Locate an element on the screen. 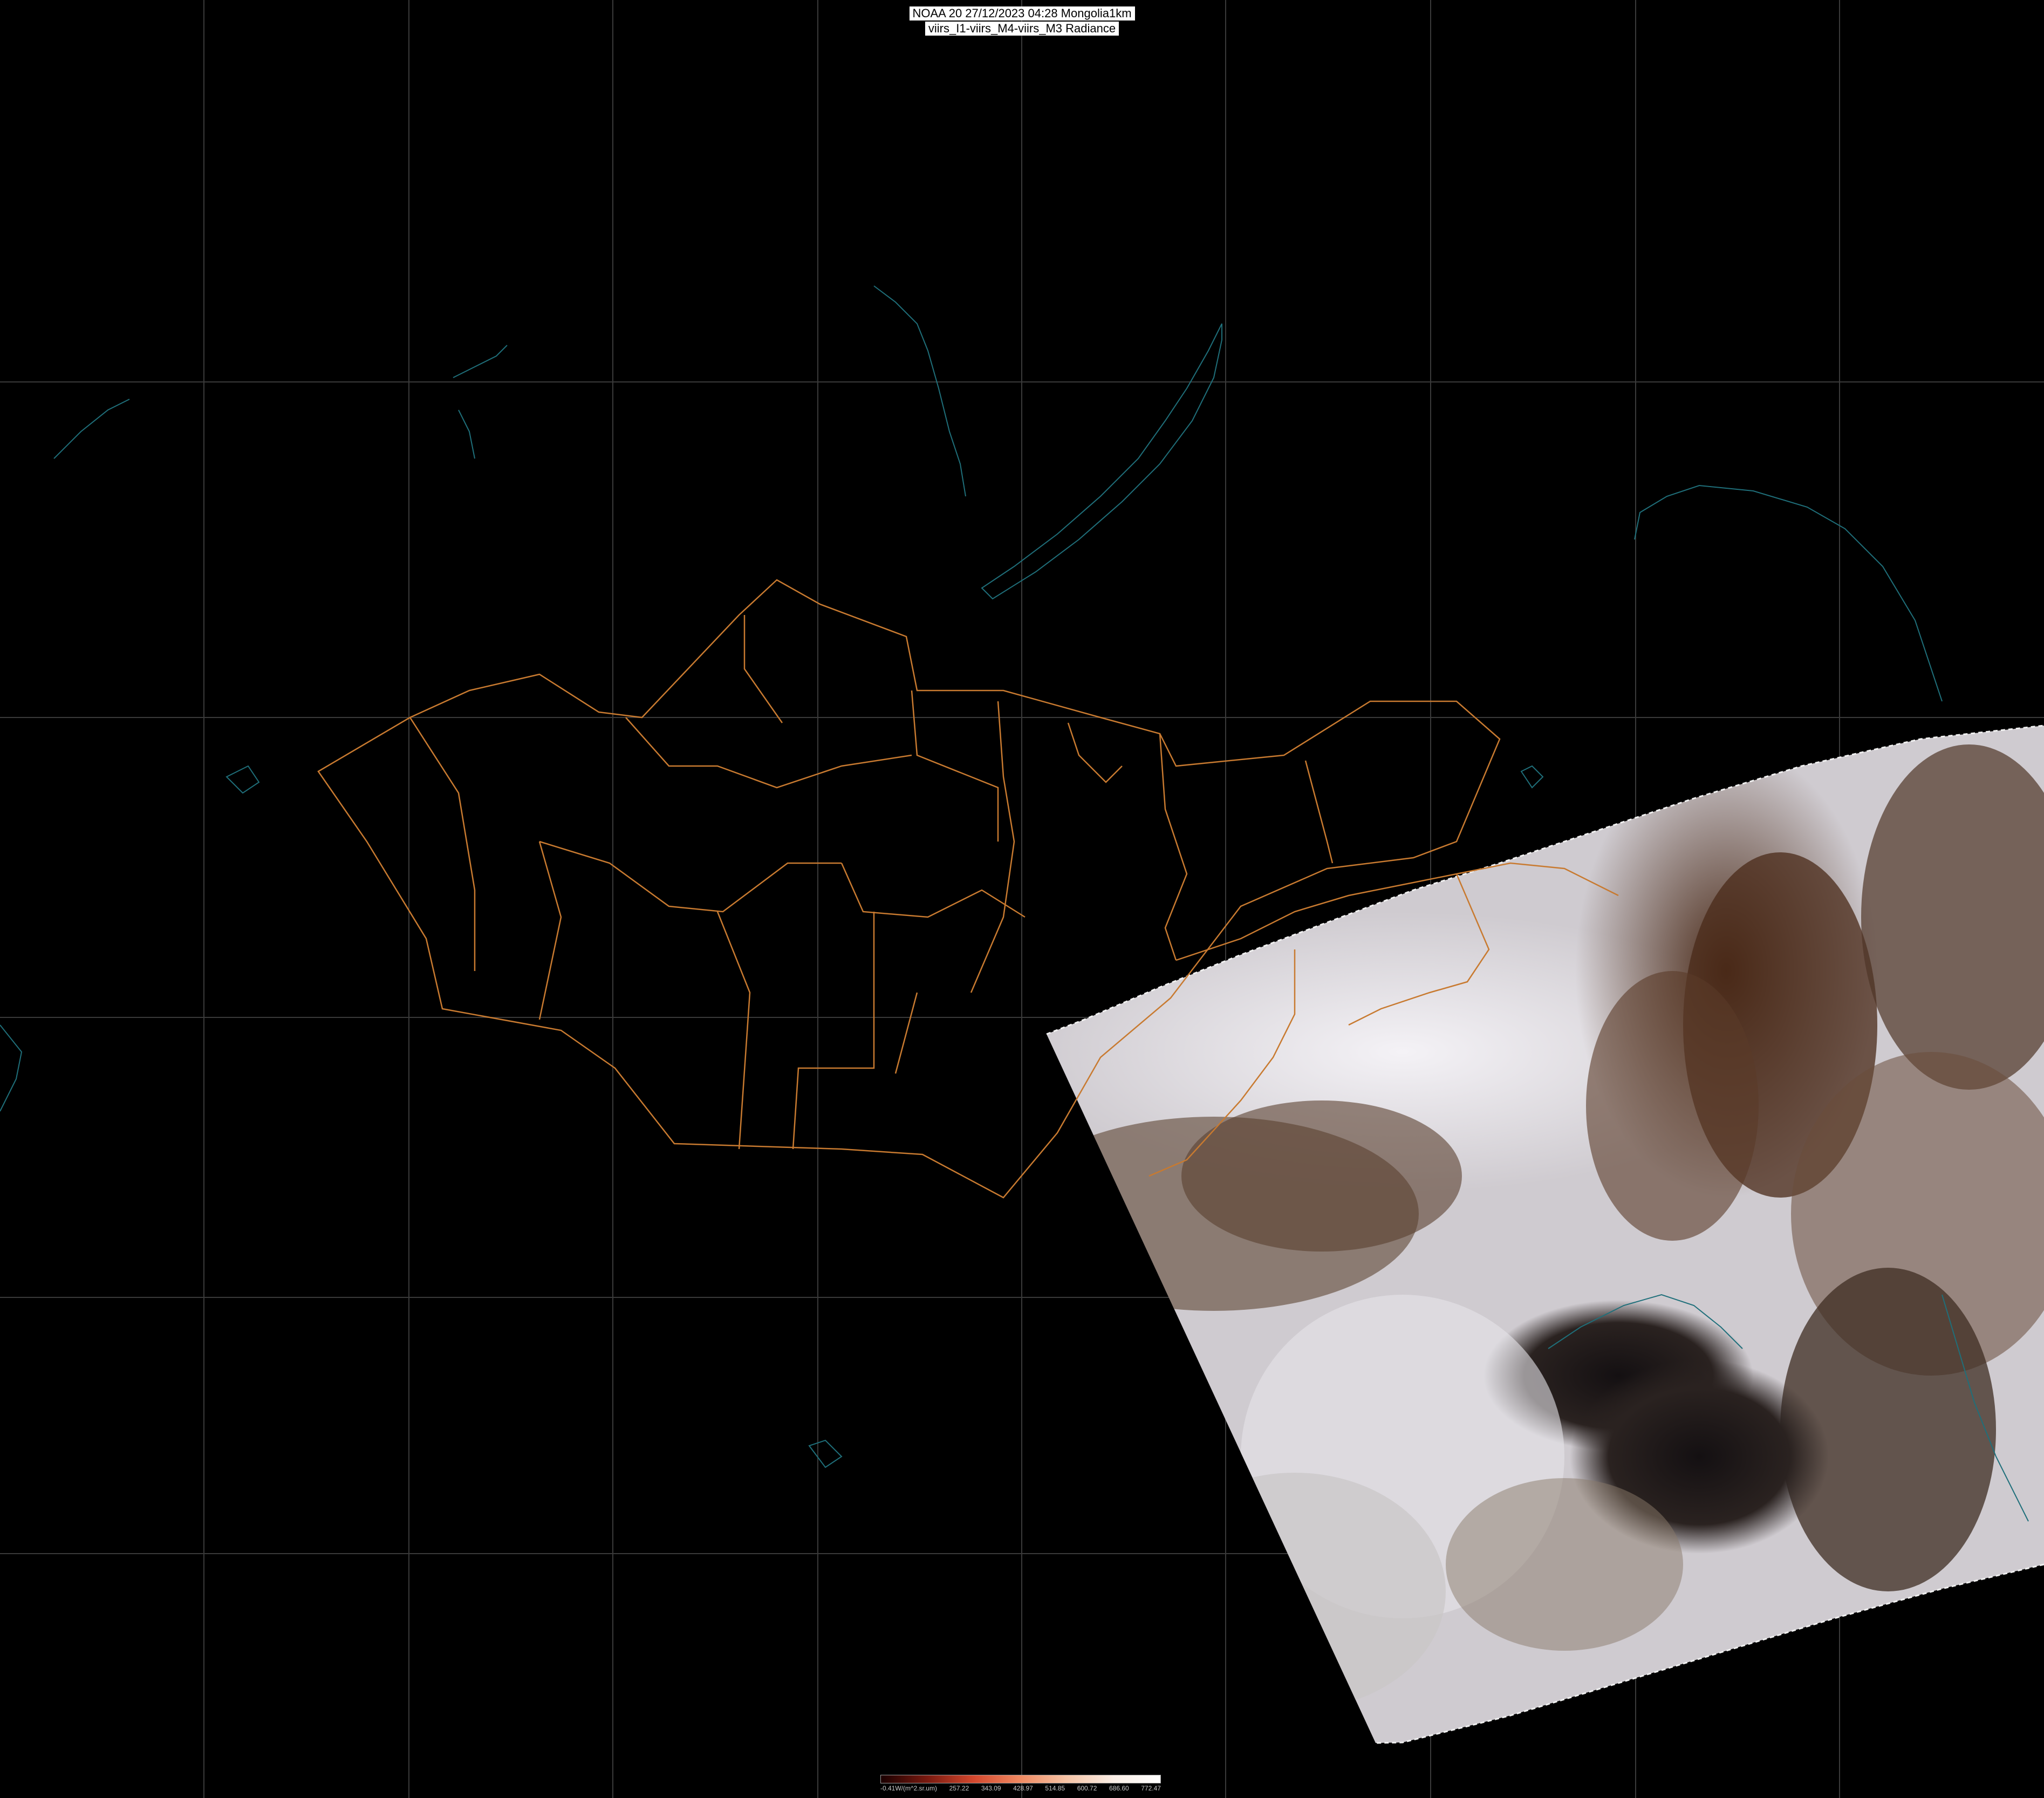 The image size is (2044, 1798). colorbar-label-6: 686.60 is located at coordinates (1119, 1788).